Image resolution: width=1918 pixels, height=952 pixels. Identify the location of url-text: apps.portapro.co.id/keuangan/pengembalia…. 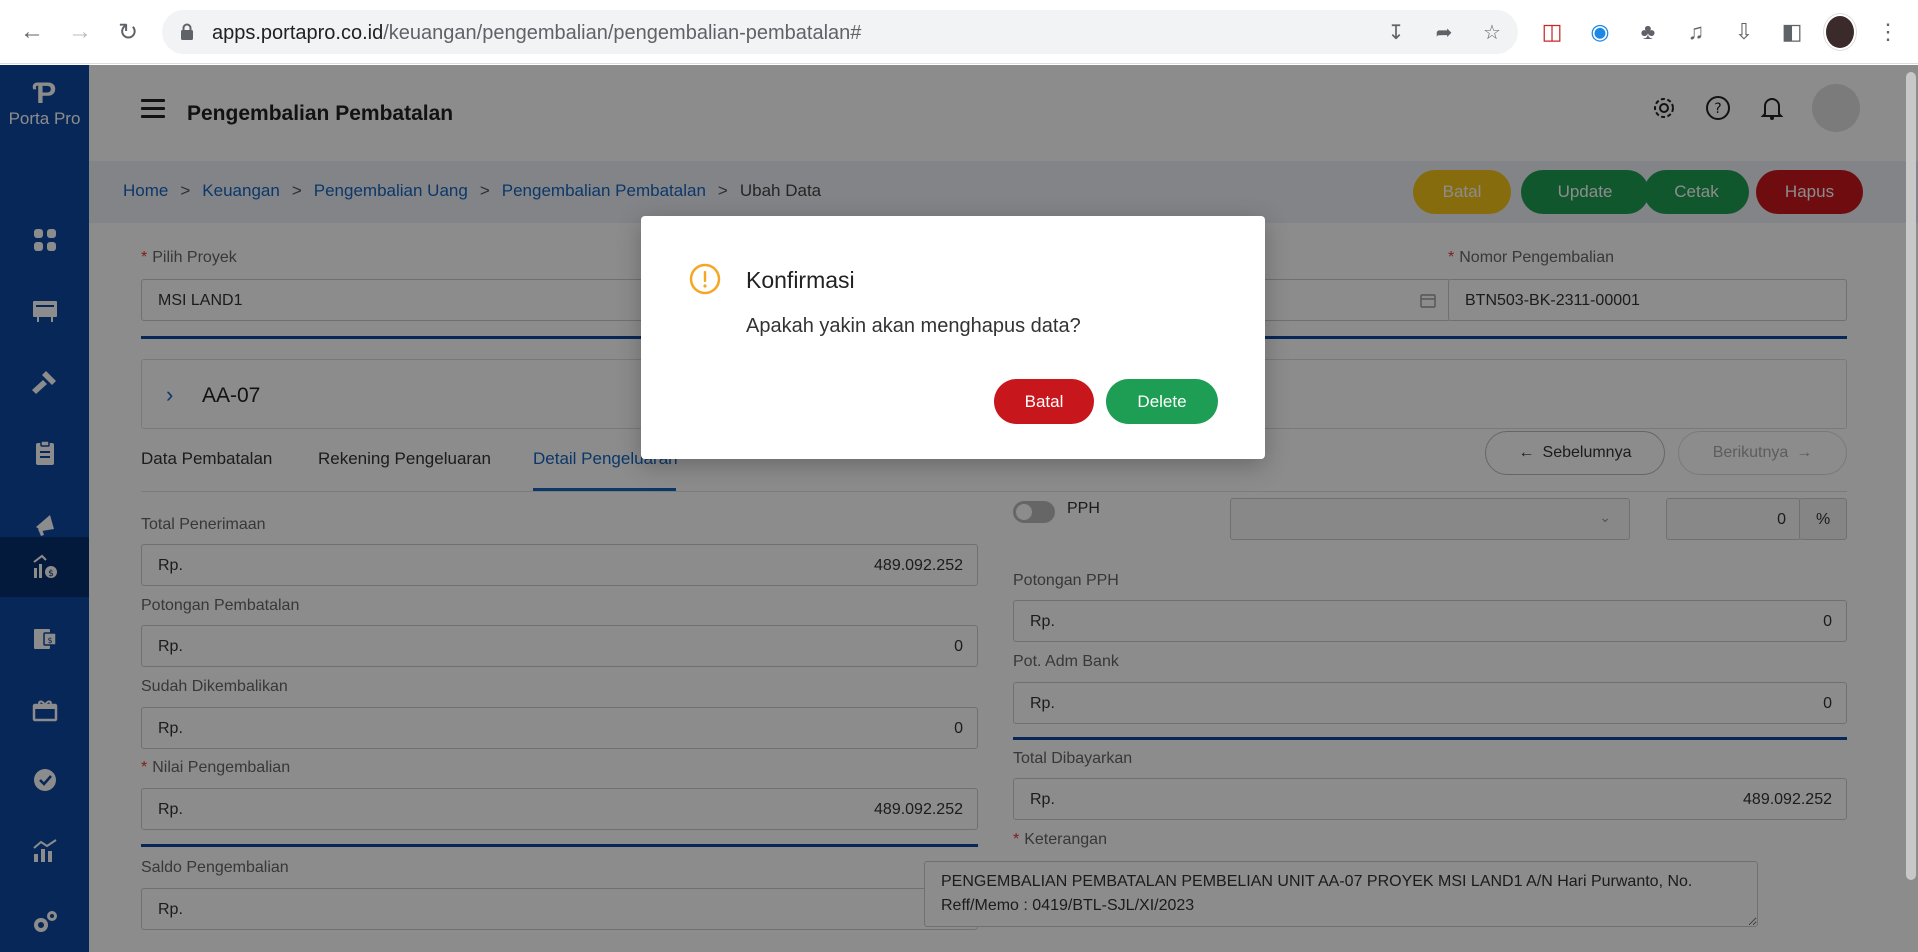
(537, 33).